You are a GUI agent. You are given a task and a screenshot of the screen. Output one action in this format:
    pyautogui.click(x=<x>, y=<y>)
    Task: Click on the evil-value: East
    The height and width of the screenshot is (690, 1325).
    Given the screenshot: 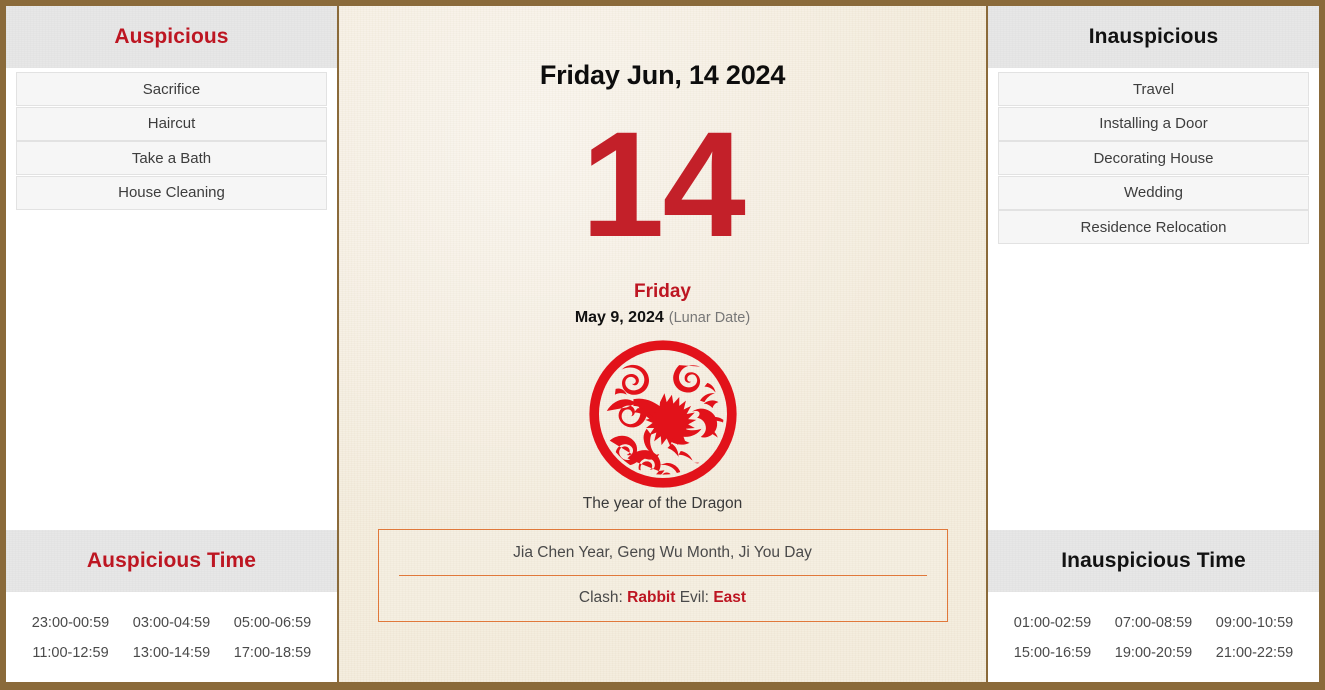 What is the action you would take?
    pyautogui.click(x=730, y=597)
    